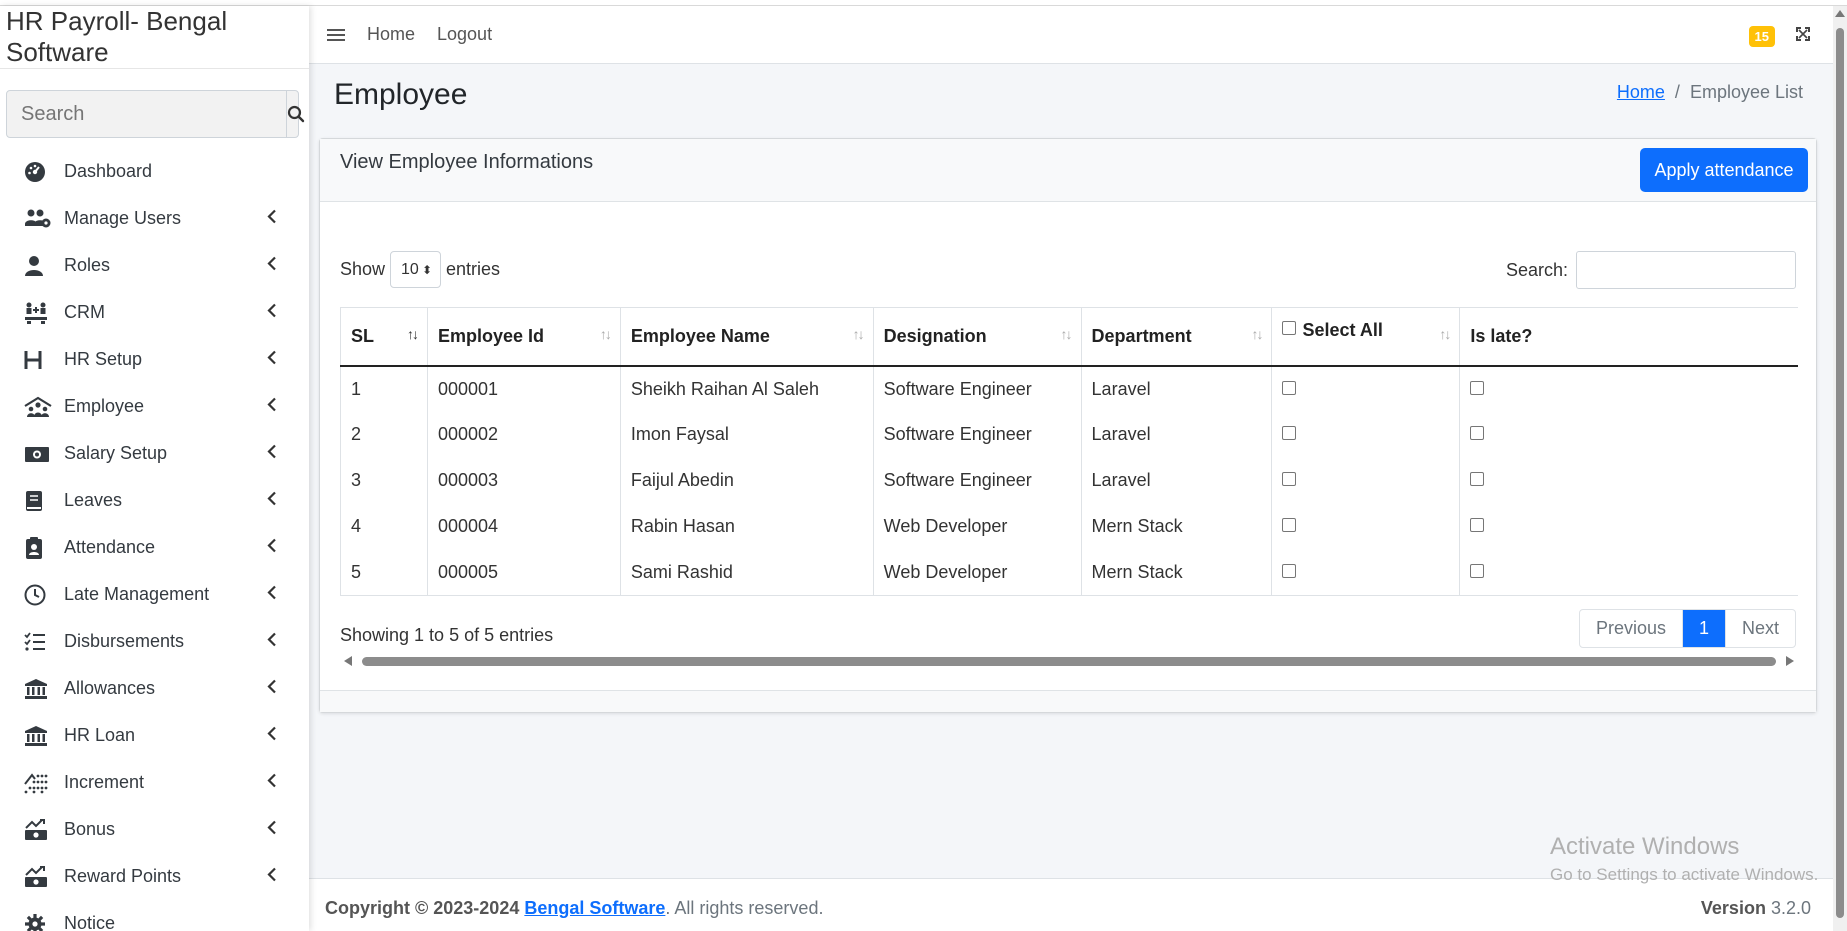  What do you see at coordinates (1803, 36) in the screenshot?
I see `fullscreen-icon` at bounding box center [1803, 36].